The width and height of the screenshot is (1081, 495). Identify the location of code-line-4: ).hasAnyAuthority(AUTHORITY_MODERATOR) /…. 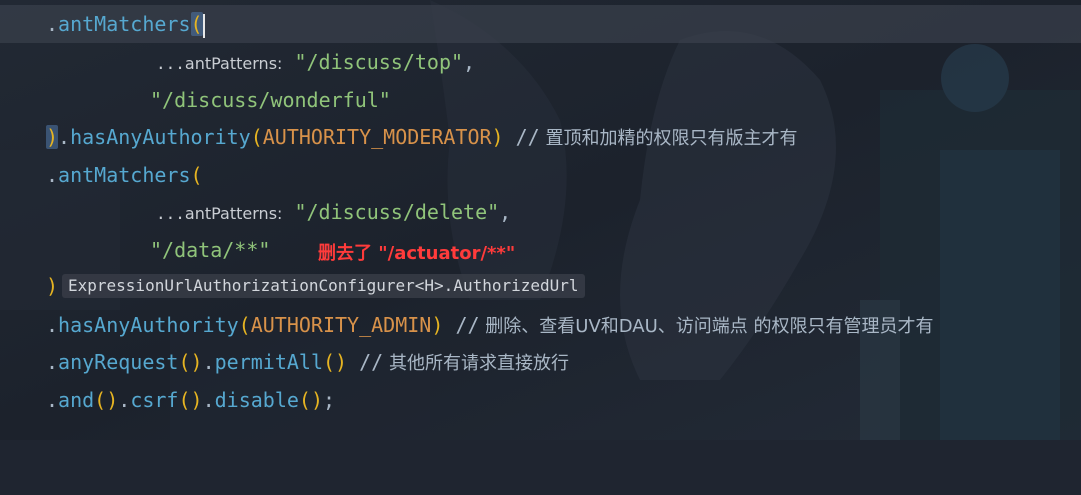
(540, 137).